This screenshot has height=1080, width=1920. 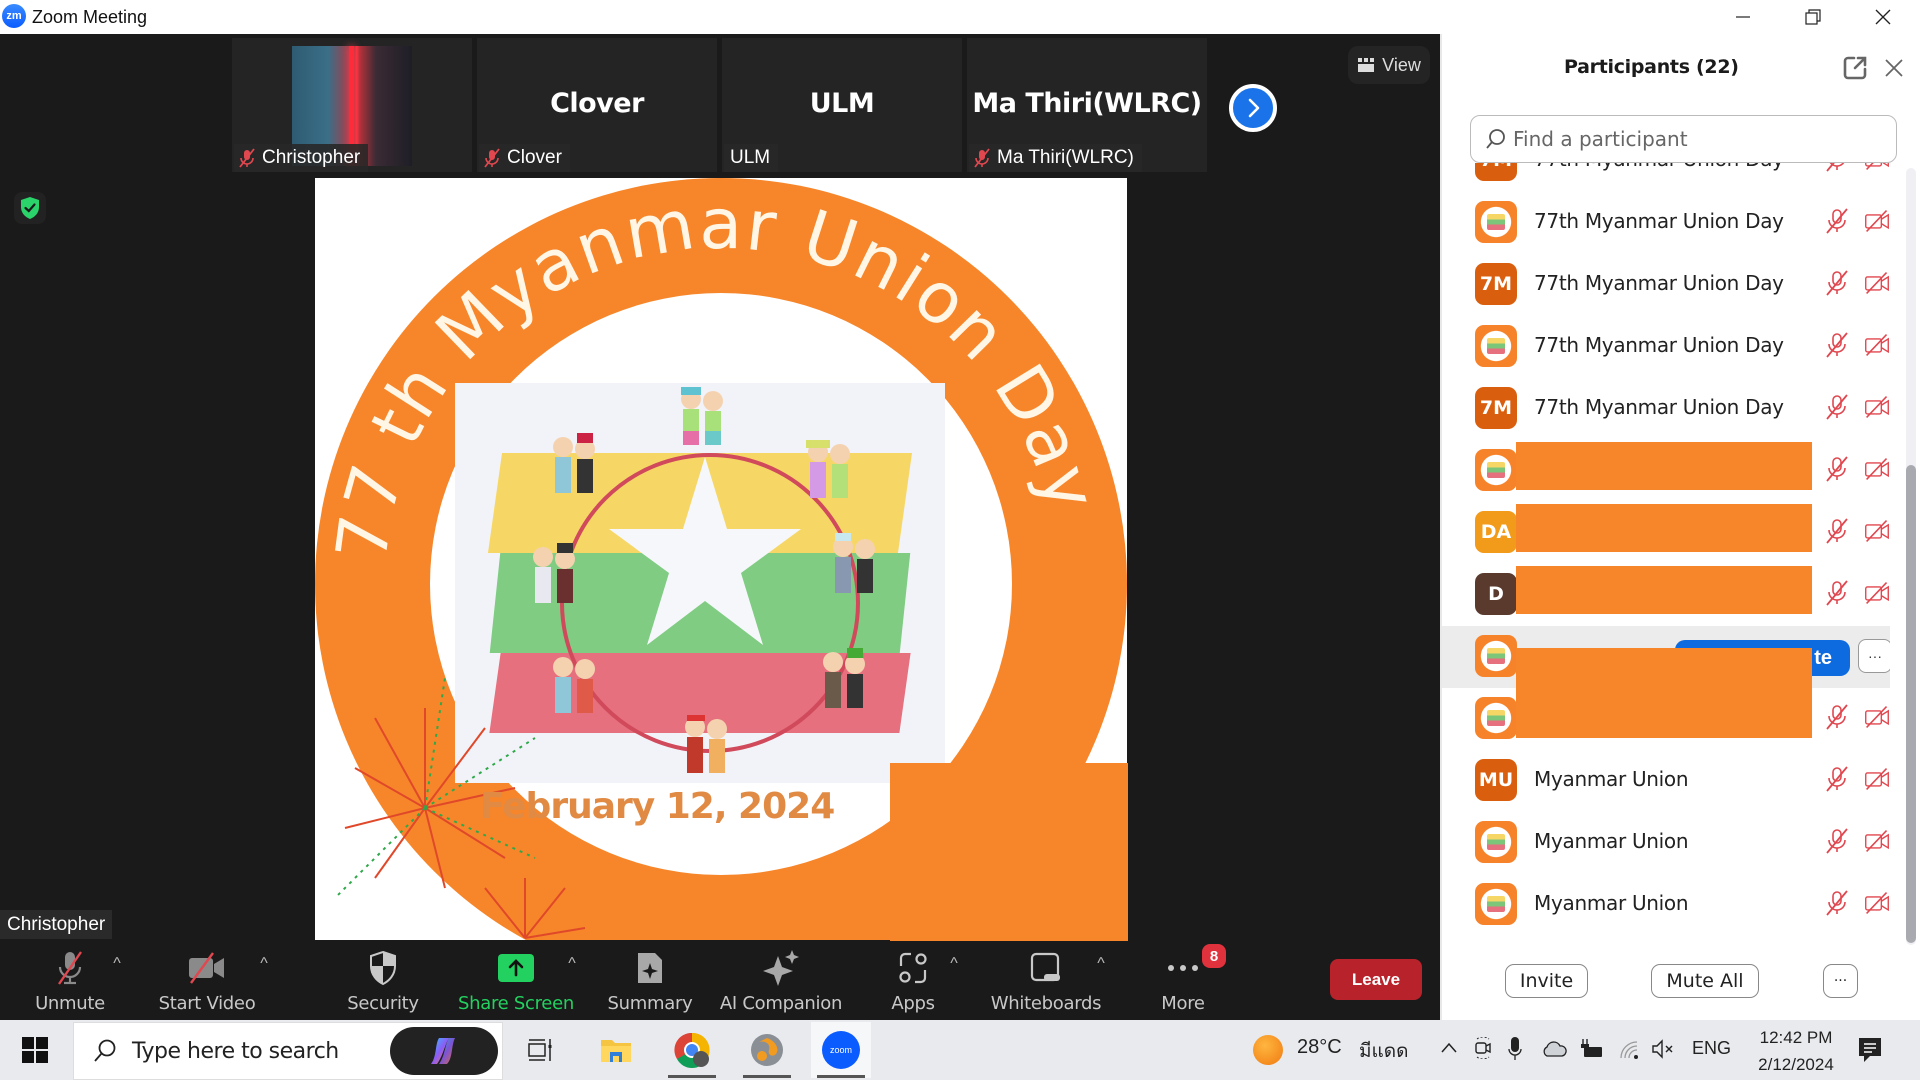 What do you see at coordinates (1319, 1047) in the screenshot?
I see `weather-temp: 28°C` at bounding box center [1319, 1047].